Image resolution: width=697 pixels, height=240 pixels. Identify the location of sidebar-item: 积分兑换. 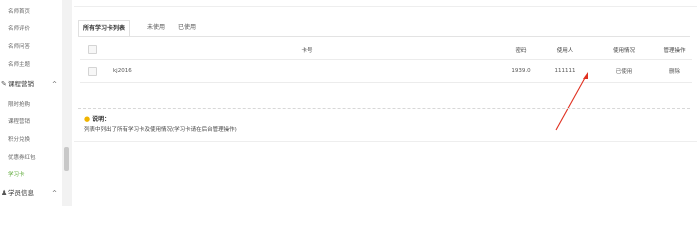
(31, 140).